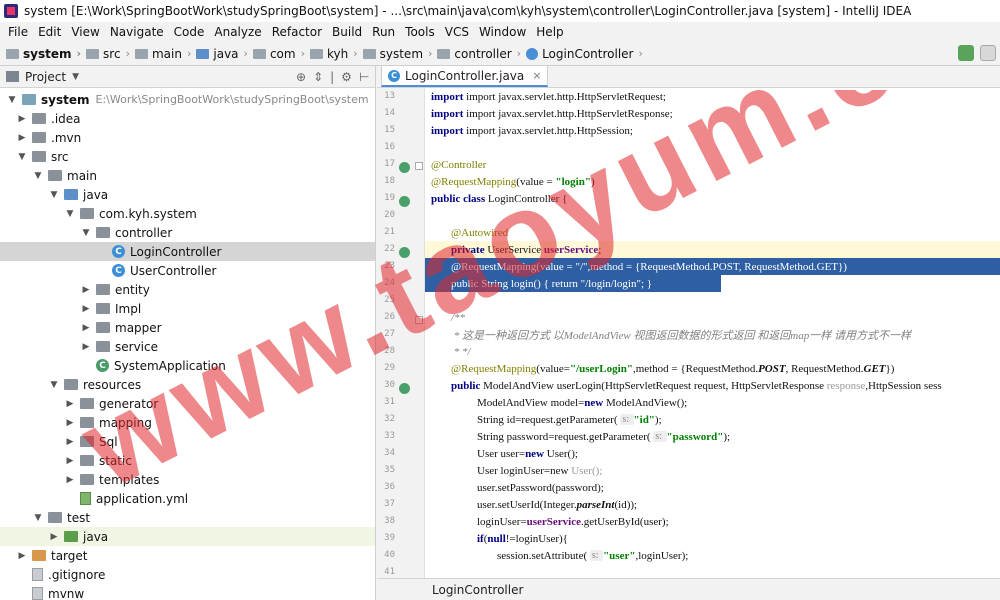 The width and height of the screenshot is (1000, 600). I want to click on breadcrumb-system: system ›, so click(46, 54).